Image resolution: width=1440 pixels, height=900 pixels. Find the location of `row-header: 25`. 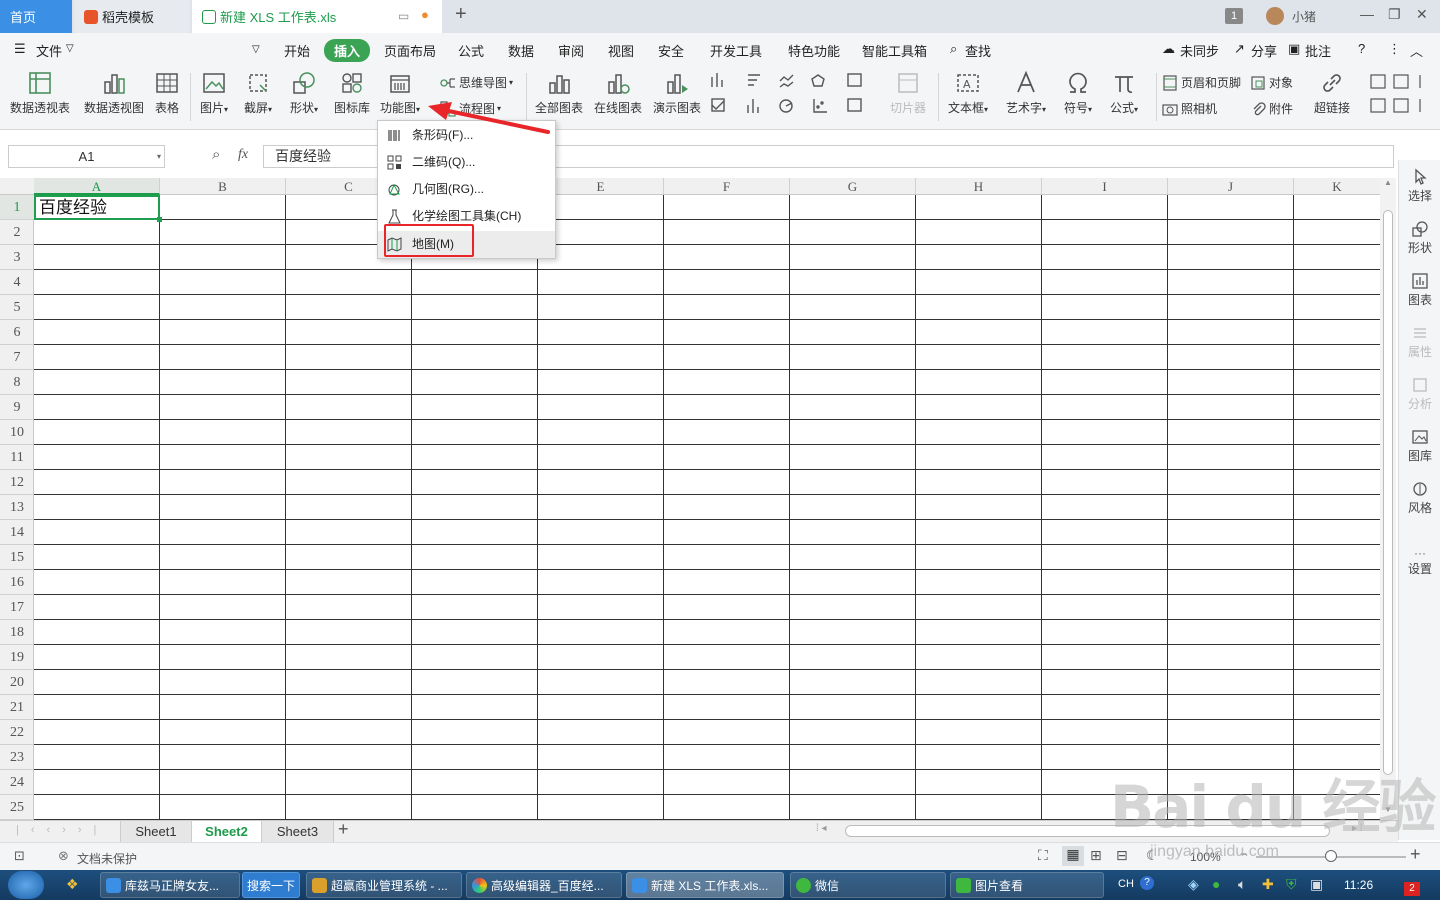

row-header: 25 is located at coordinates (17, 807).